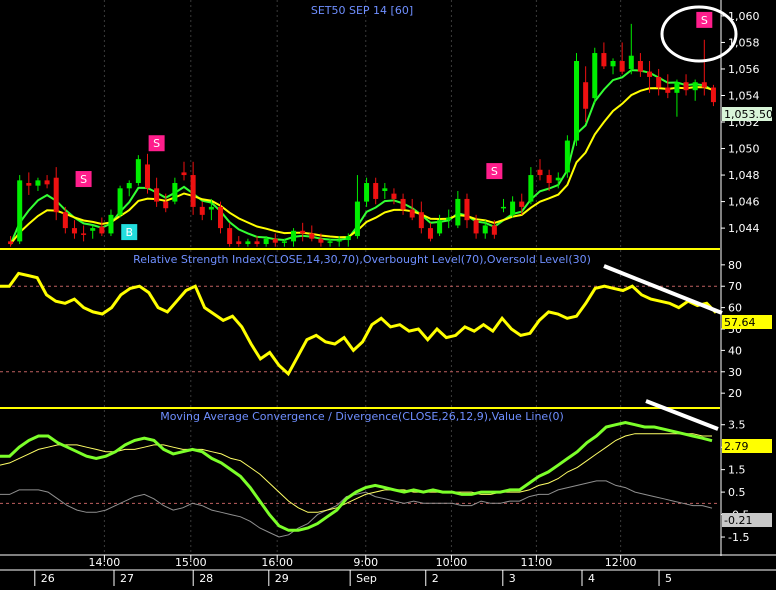 Image resolution: width=776 pixels, height=590 pixels. What do you see at coordinates (738, 520) in the screenshot?
I see `histogram-last-label: -0.21` at bounding box center [738, 520].